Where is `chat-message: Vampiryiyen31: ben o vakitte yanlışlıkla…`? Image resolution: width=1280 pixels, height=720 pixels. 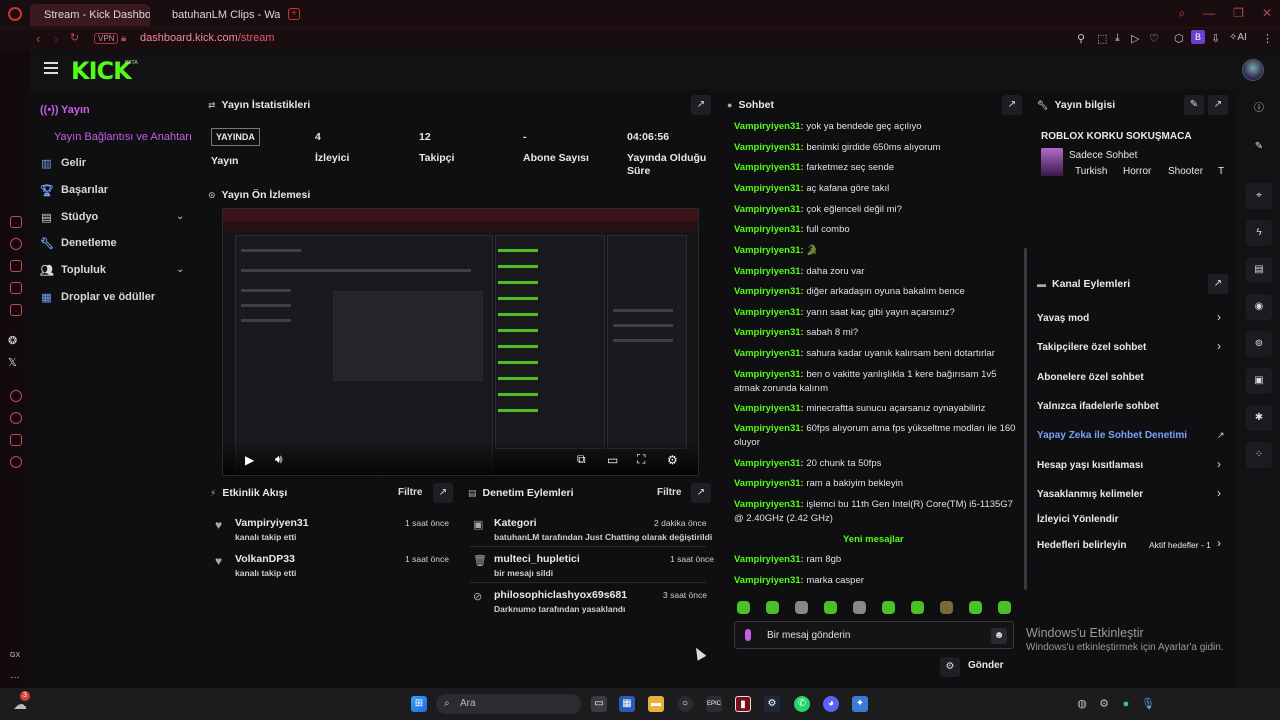 chat-message: Vampiryiyen31: ben o vakitte yanlışlıkla… is located at coordinates (875, 382).